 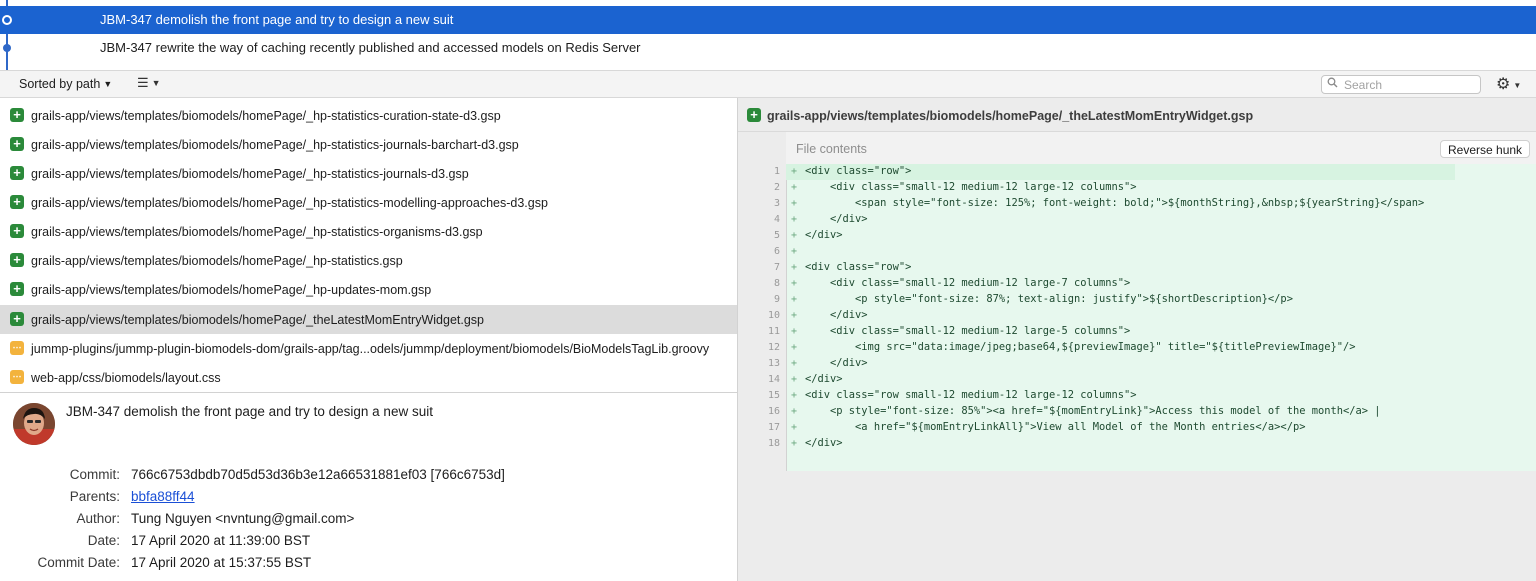 What do you see at coordinates (143, 82) in the screenshot?
I see `list-icon: ☰` at bounding box center [143, 82].